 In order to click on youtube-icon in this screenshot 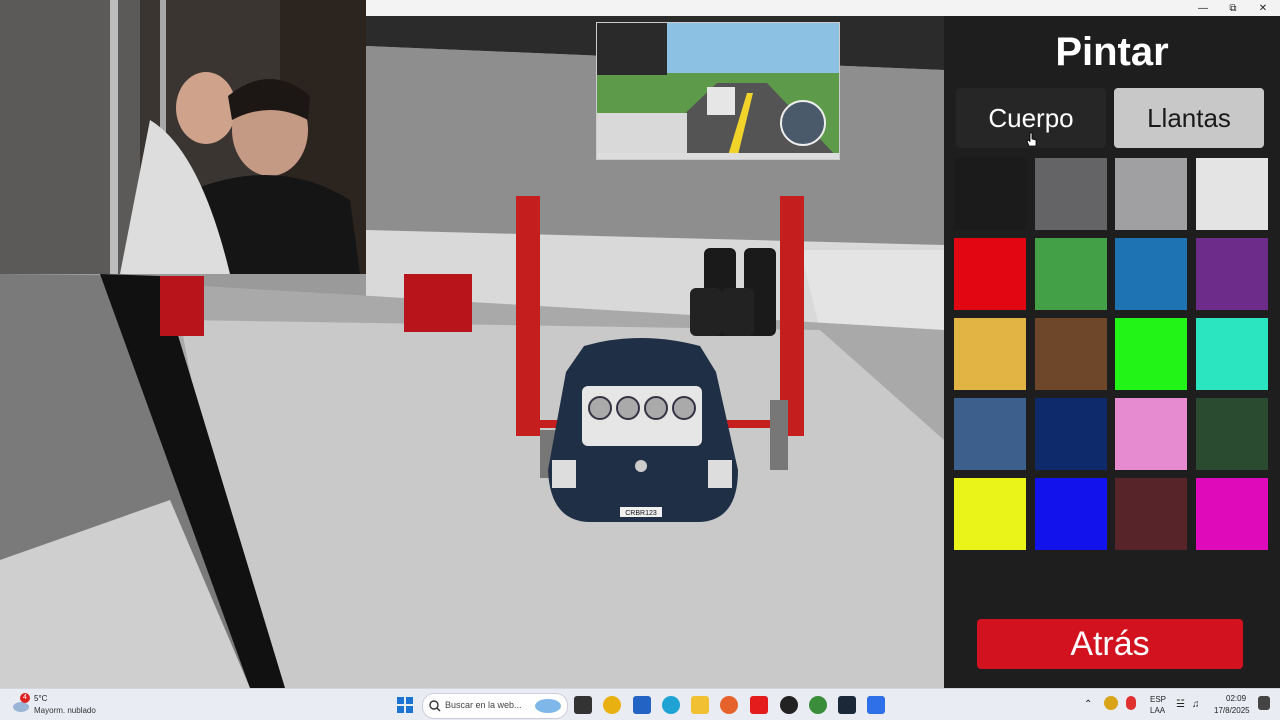, I will do `click(759, 705)`.